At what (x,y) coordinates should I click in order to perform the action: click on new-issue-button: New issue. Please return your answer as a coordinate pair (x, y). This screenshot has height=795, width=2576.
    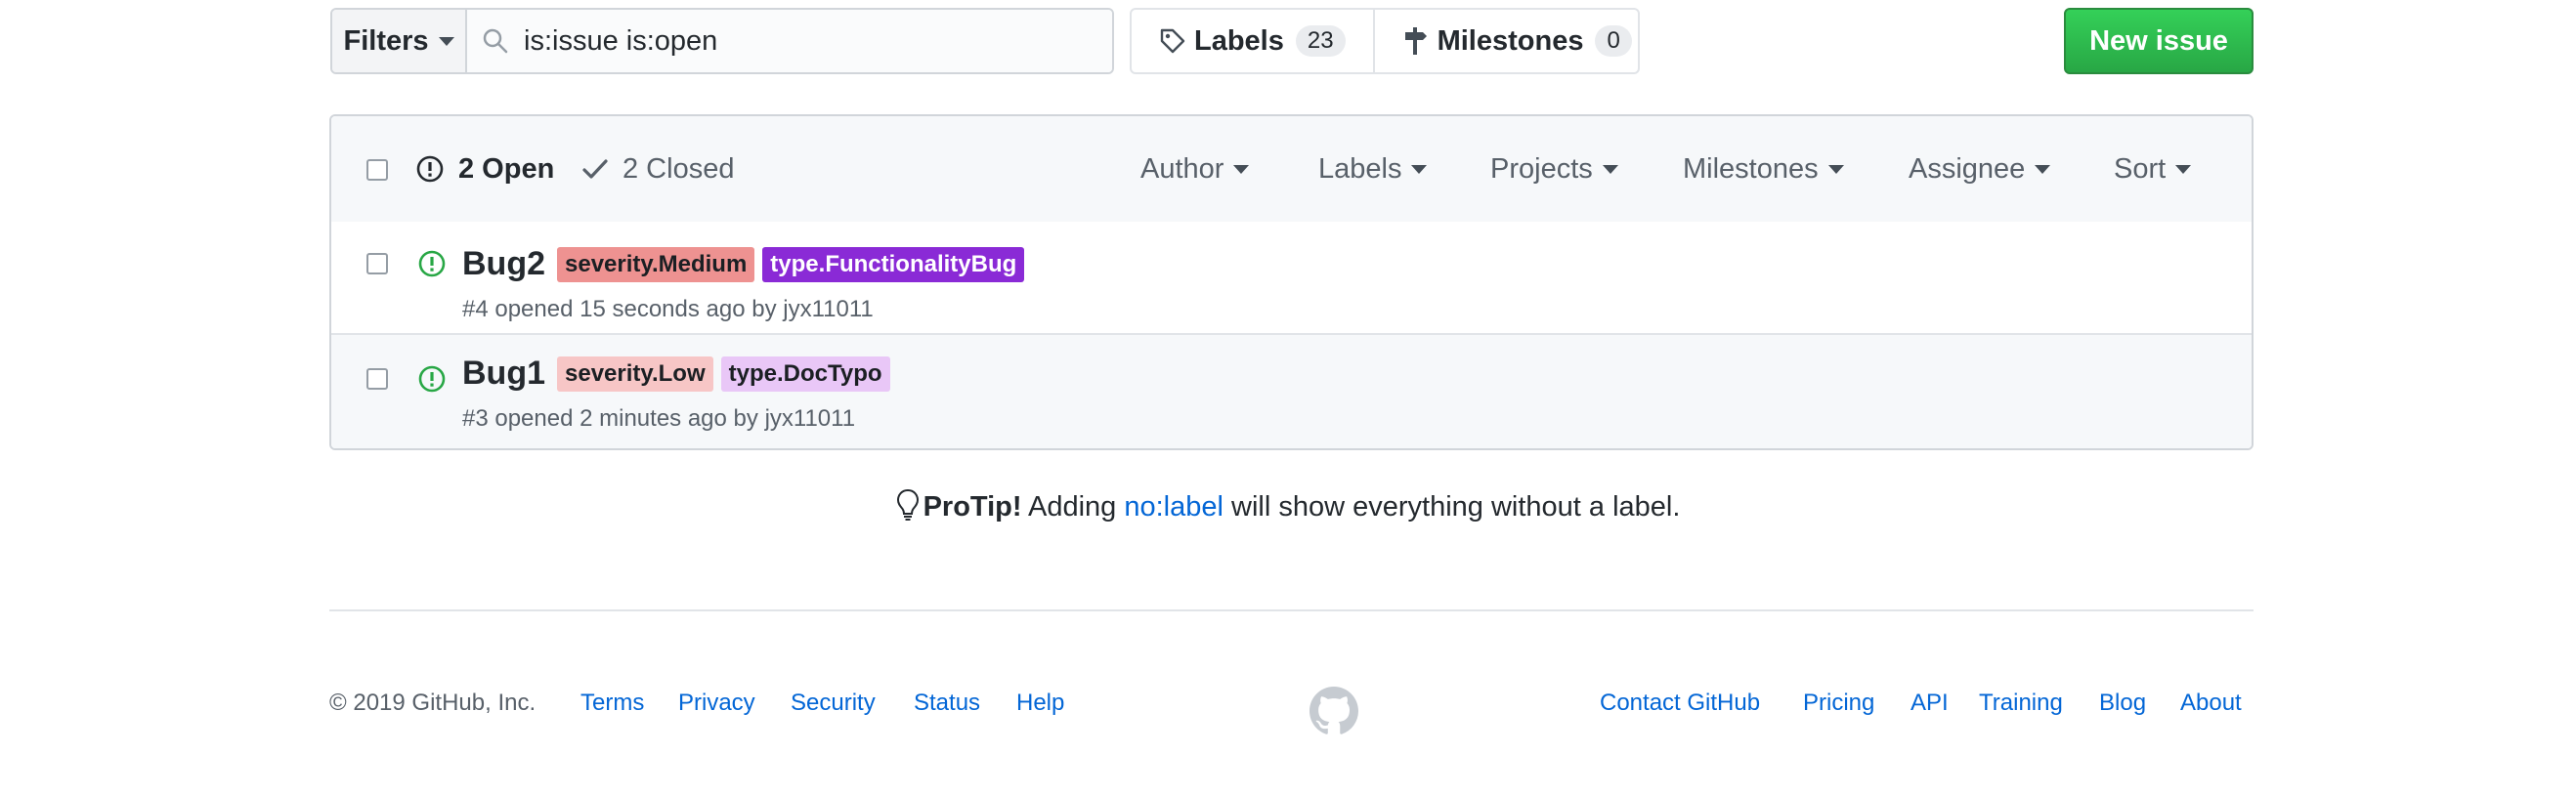
    Looking at the image, I should click on (2159, 41).